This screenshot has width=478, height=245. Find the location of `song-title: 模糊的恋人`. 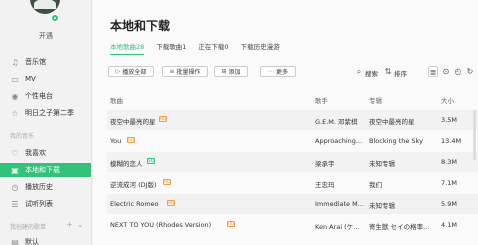

song-title: 模糊的恋人 is located at coordinates (126, 164).